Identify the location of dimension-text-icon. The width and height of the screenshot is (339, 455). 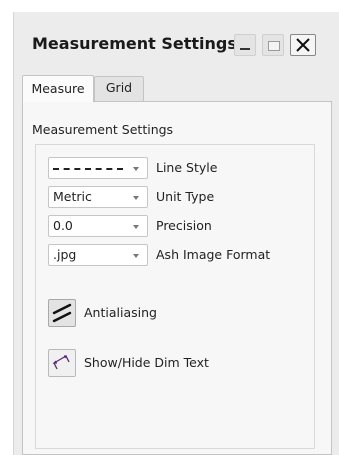
(61, 362).